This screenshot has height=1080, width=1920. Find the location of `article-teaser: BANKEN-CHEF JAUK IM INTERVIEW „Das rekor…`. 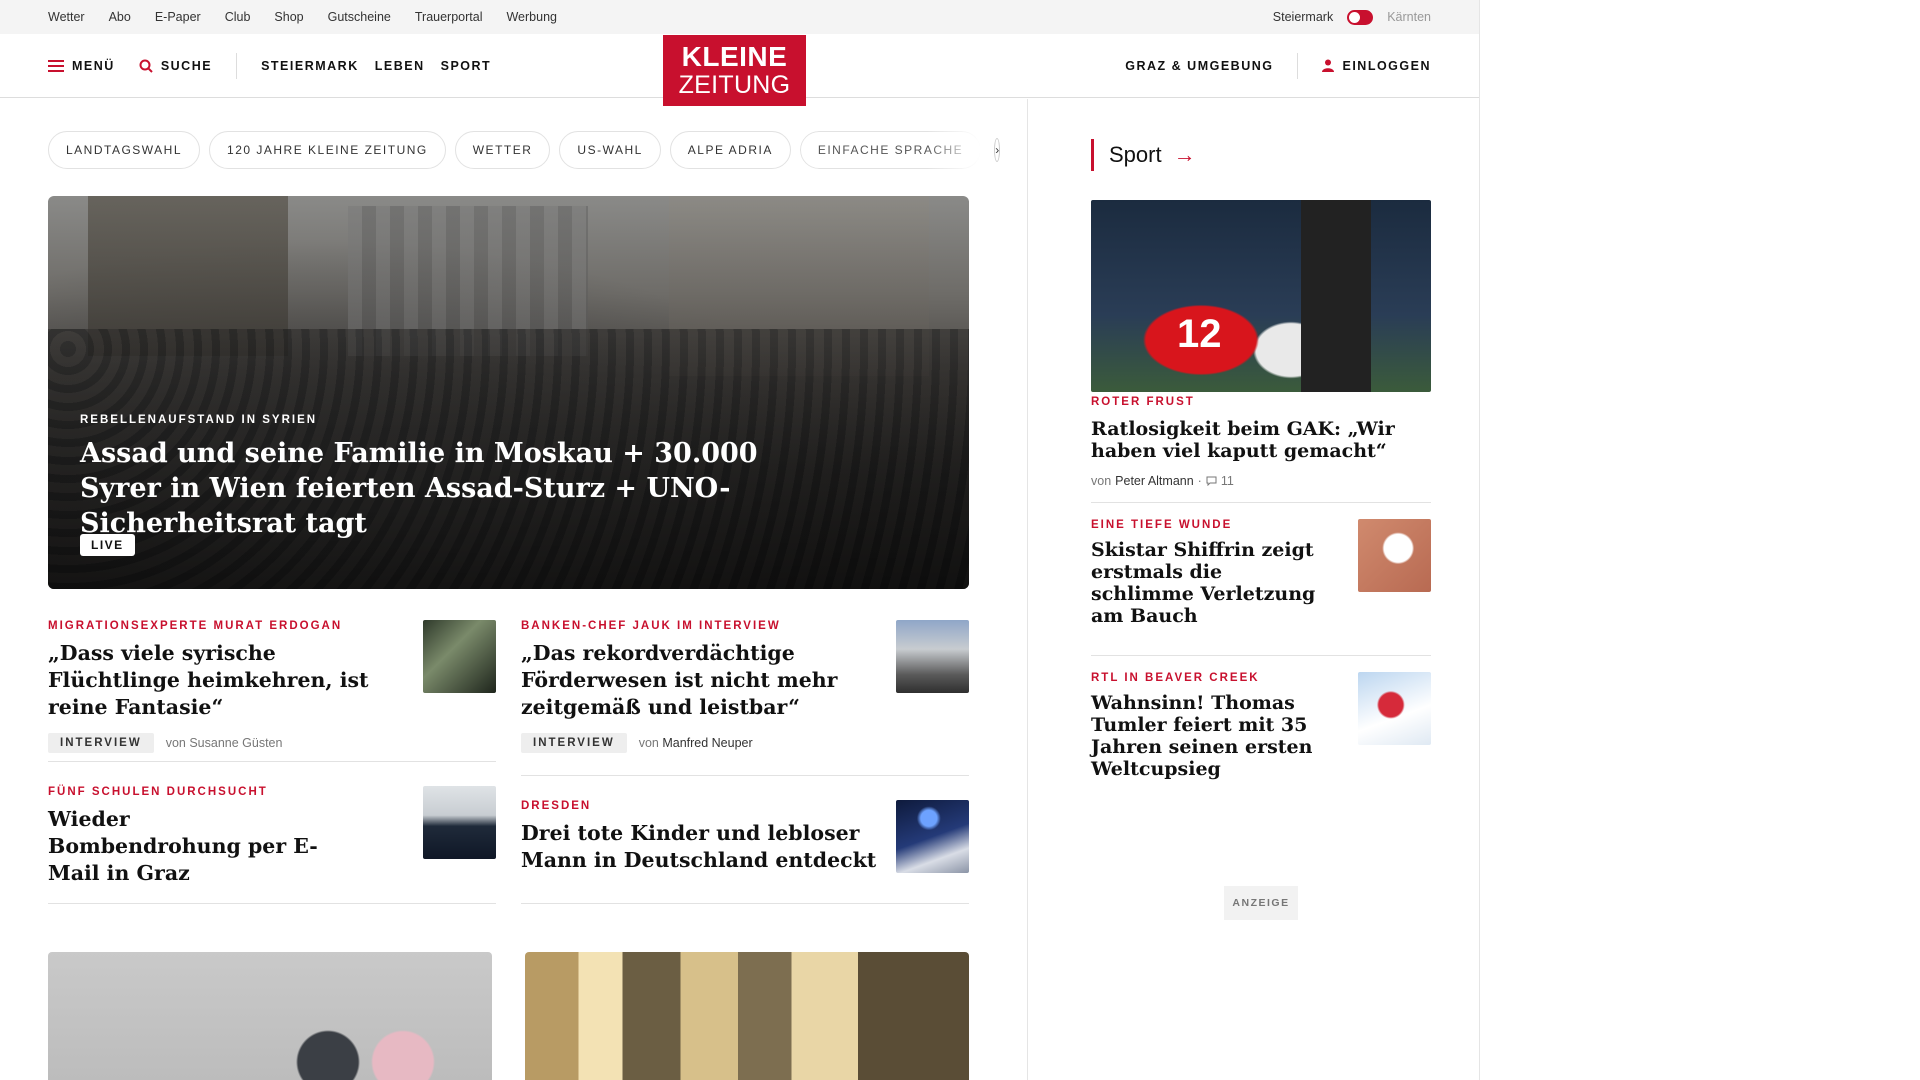

article-teaser: BANKEN-CHEF JAUK IM INTERVIEW „Das rekor… is located at coordinates (745, 698).